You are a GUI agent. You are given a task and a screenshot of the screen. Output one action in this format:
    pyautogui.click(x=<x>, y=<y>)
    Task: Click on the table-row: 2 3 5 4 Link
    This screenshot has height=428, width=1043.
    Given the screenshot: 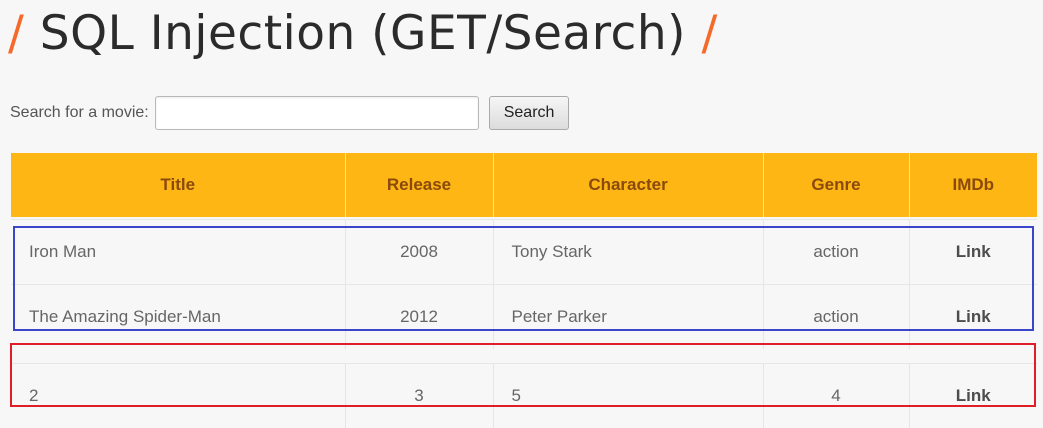 What is the action you would take?
    pyautogui.click(x=524, y=396)
    